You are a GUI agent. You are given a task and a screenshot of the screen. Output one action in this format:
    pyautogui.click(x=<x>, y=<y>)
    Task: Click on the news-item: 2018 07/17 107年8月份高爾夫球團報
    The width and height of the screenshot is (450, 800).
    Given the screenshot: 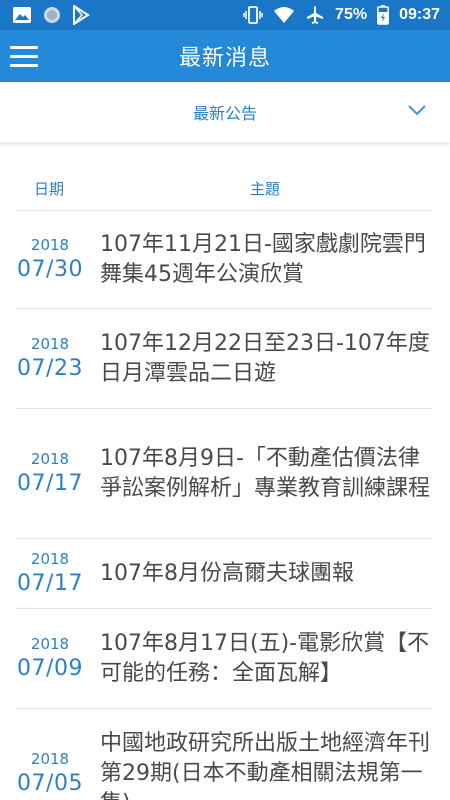 What is the action you would take?
    pyautogui.click(x=225, y=573)
    